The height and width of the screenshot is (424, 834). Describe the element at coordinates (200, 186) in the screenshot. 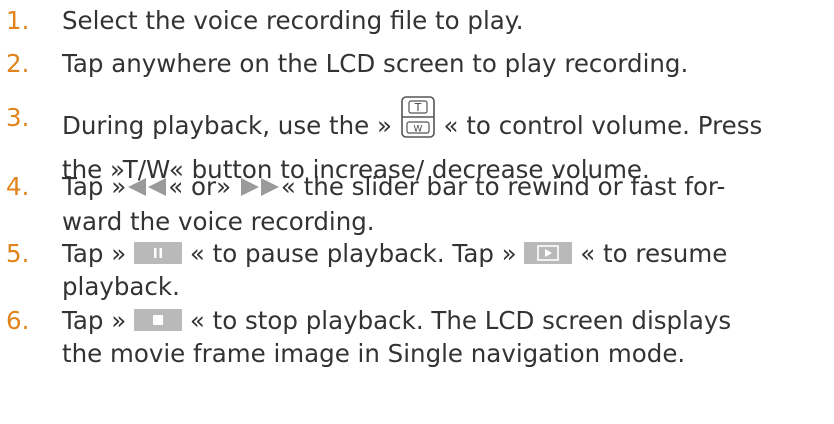

I see `step-text: « or»` at that location.